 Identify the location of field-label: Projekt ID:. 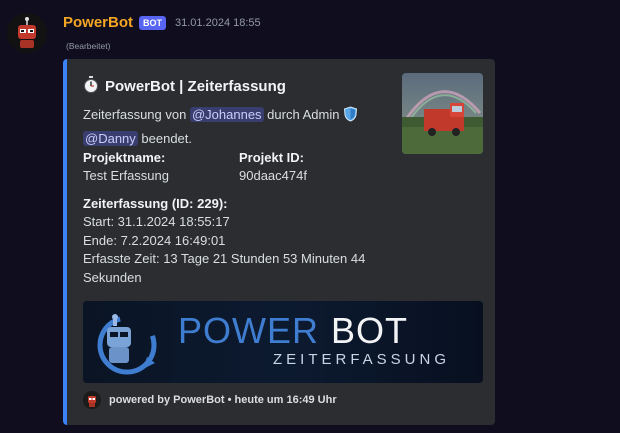
(272, 157).